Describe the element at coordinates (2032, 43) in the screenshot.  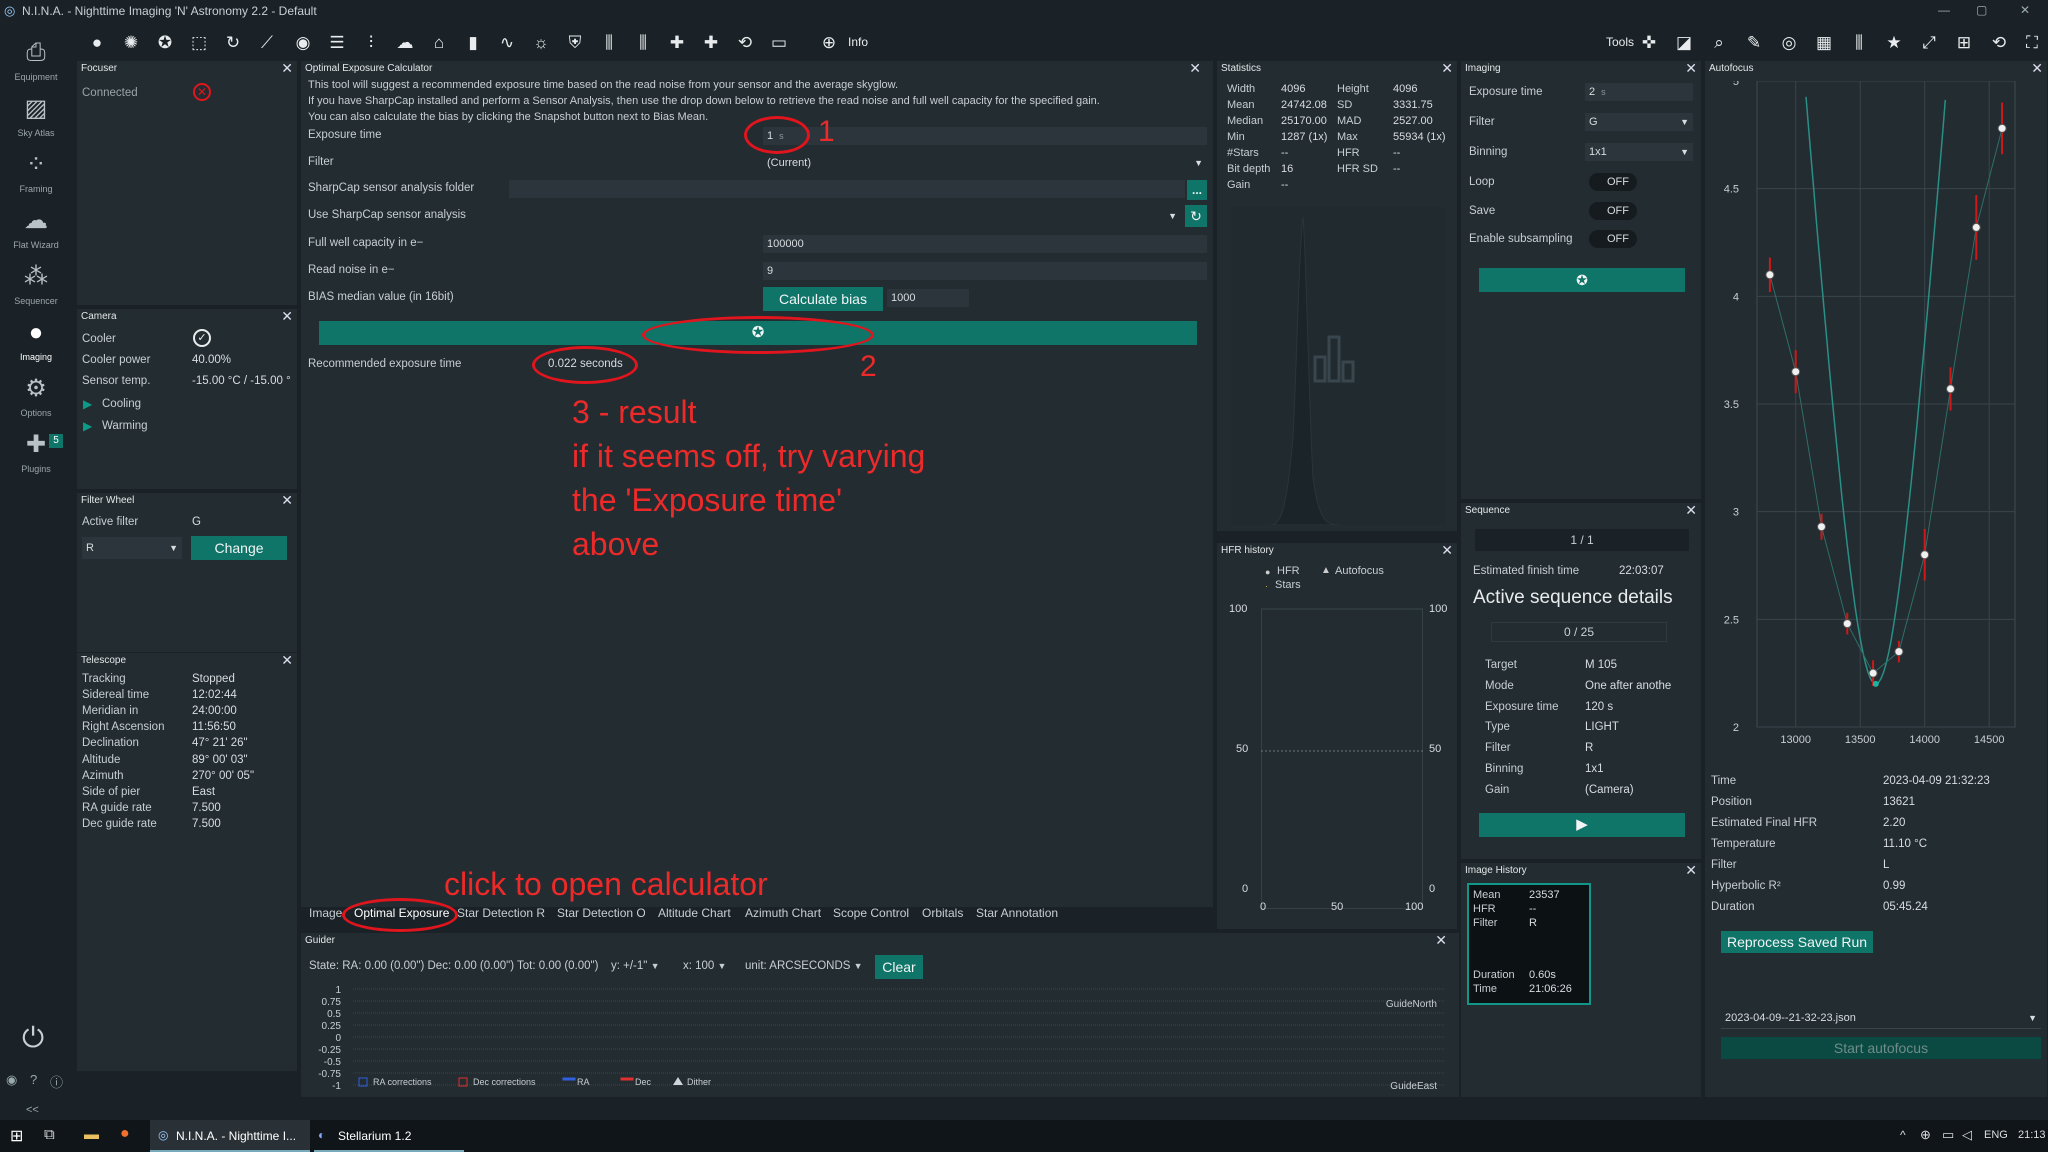
I see `layout-icon: ⛶` at that location.